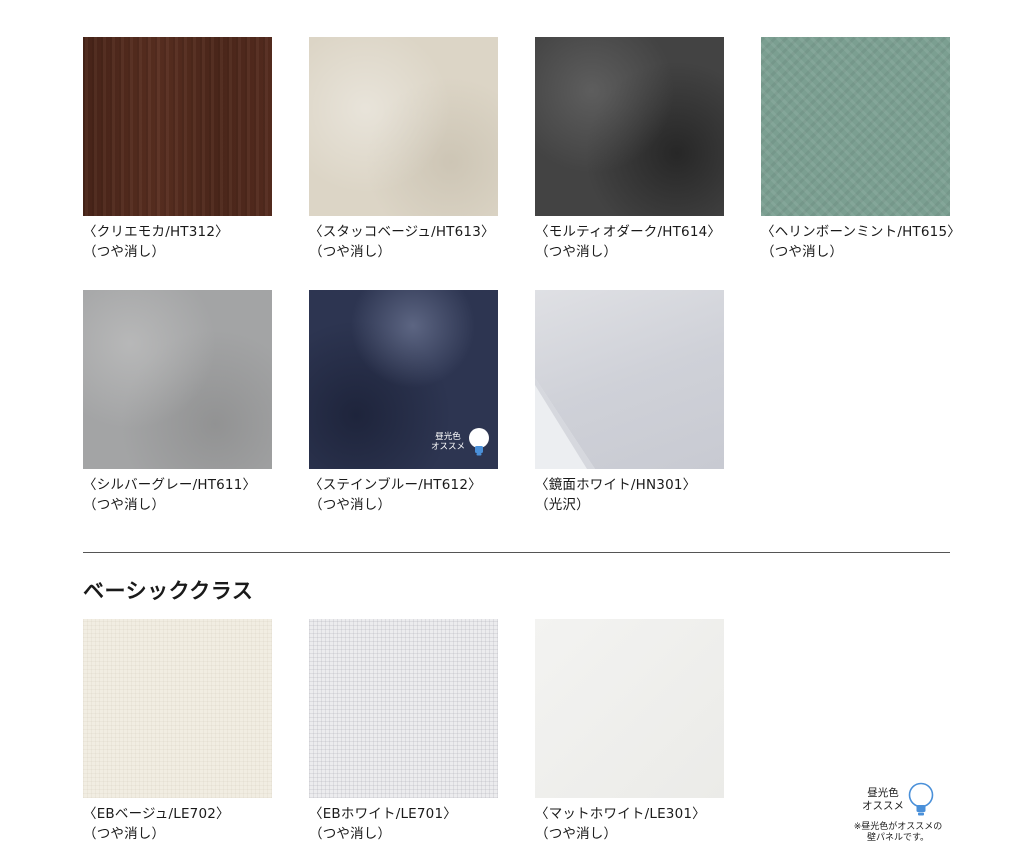 The width and height of the screenshot is (1026, 867). What do you see at coordinates (629, 242) in the screenshot?
I see `swatch-caption: 〈モルティオダーク/HT614〉 （つや消し）` at bounding box center [629, 242].